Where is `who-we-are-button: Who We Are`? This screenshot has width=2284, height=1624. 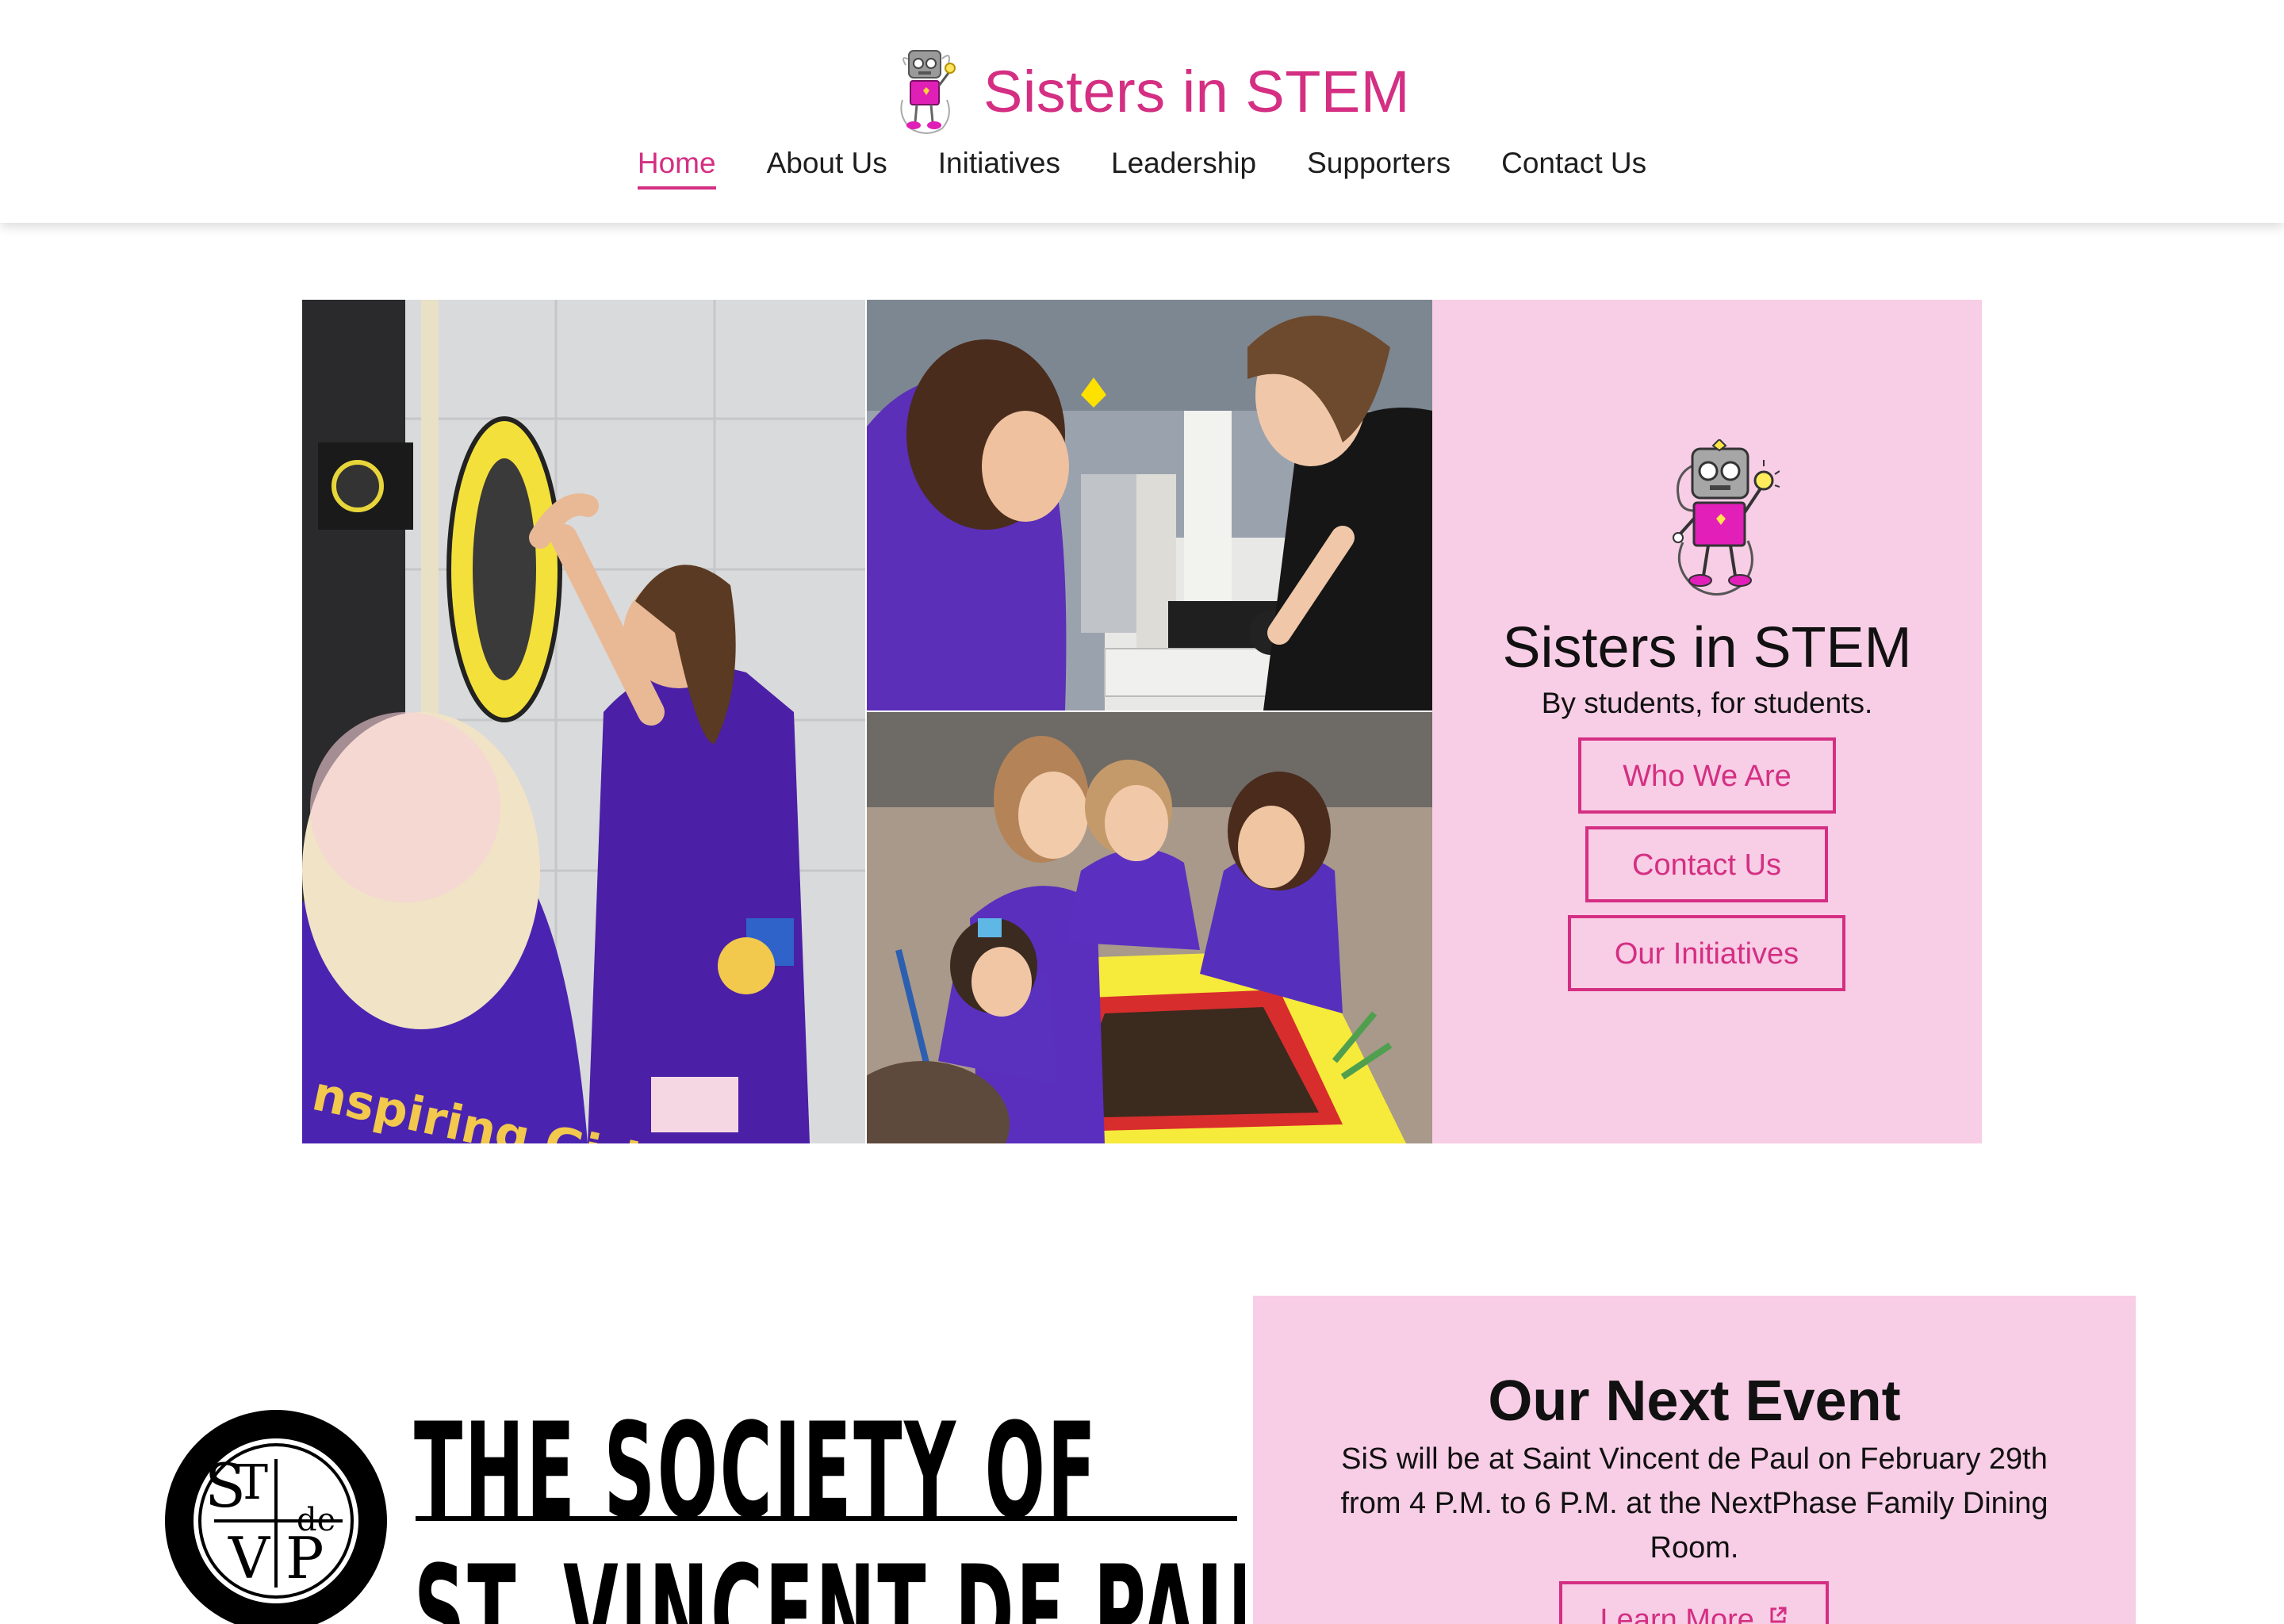
who-we-are-button: Who We Are is located at coordinates (1707, 775).